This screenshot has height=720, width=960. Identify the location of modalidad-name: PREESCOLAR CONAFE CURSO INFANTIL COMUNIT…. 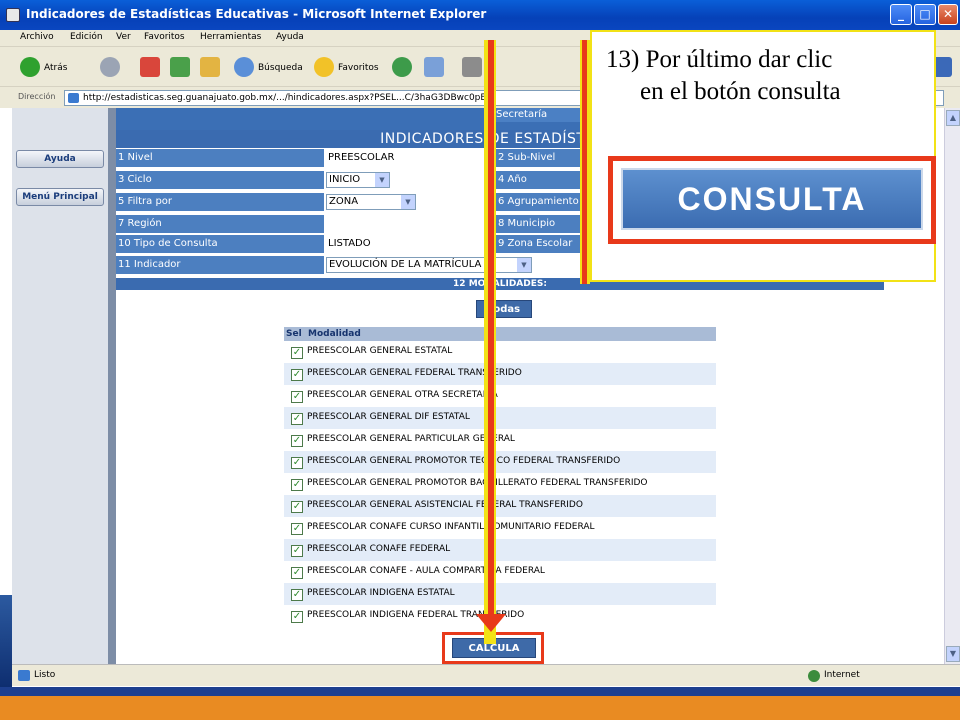
(451, 527).